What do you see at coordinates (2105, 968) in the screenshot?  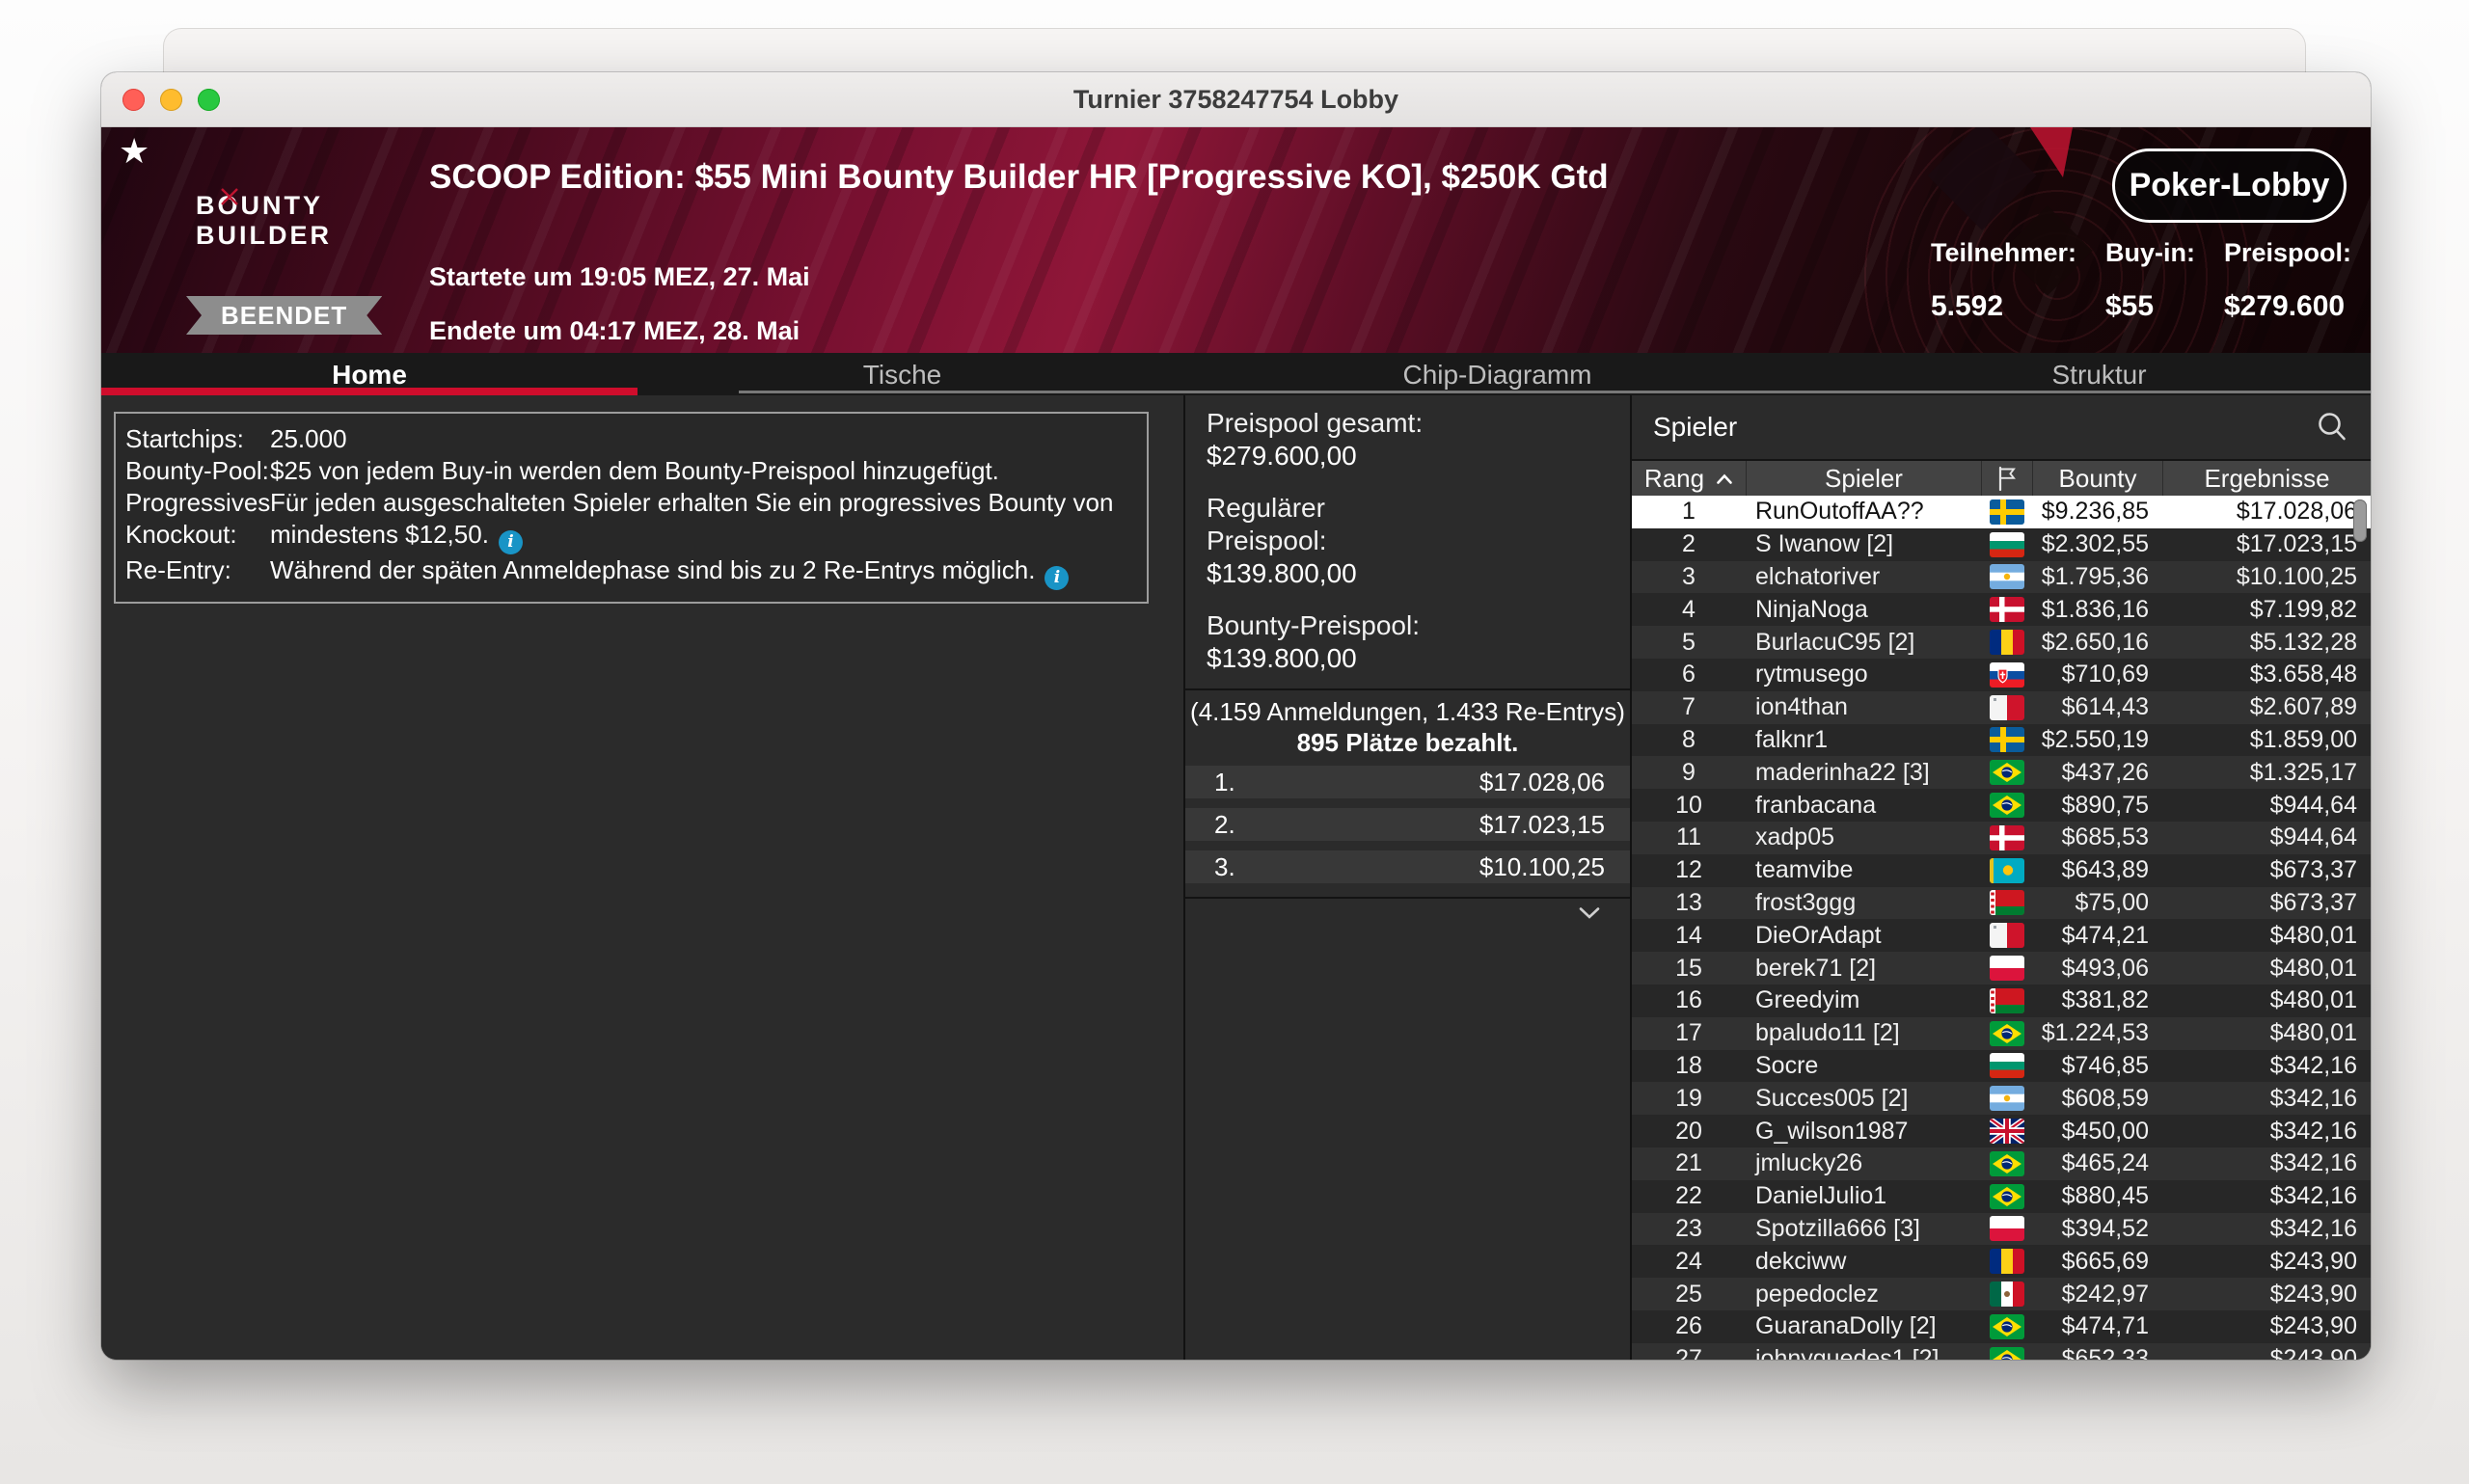 I see `player-bounty: $493,06` at bounding box center [2105, 968].